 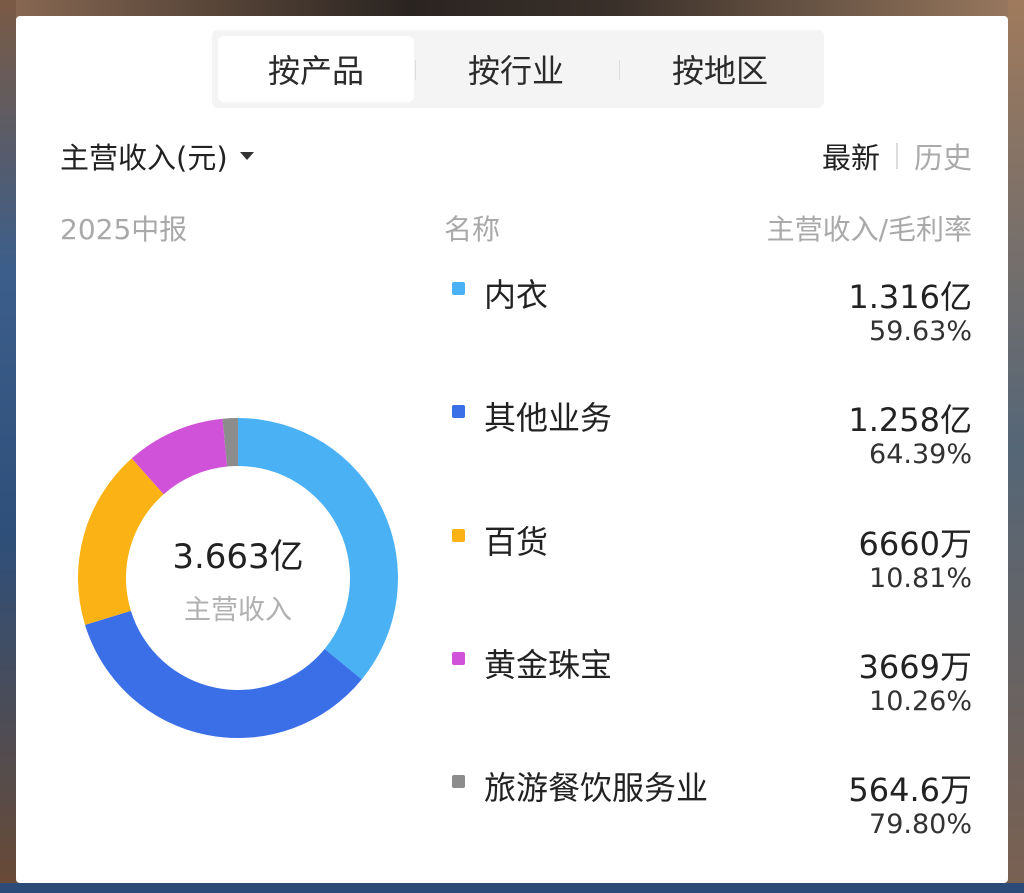 What do you see at coordinates (316, 69) in the screenshot?
I see `tab-by-product: 按产品` at bounding box center [316, 69].